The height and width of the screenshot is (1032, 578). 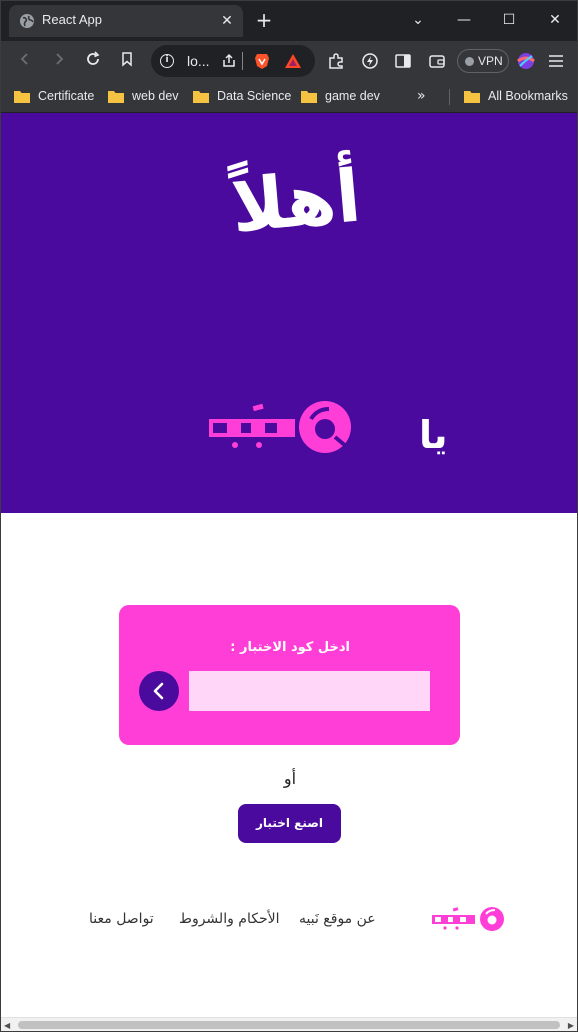 I want to click on brave-shields-icon, so click(x=262, y=61).